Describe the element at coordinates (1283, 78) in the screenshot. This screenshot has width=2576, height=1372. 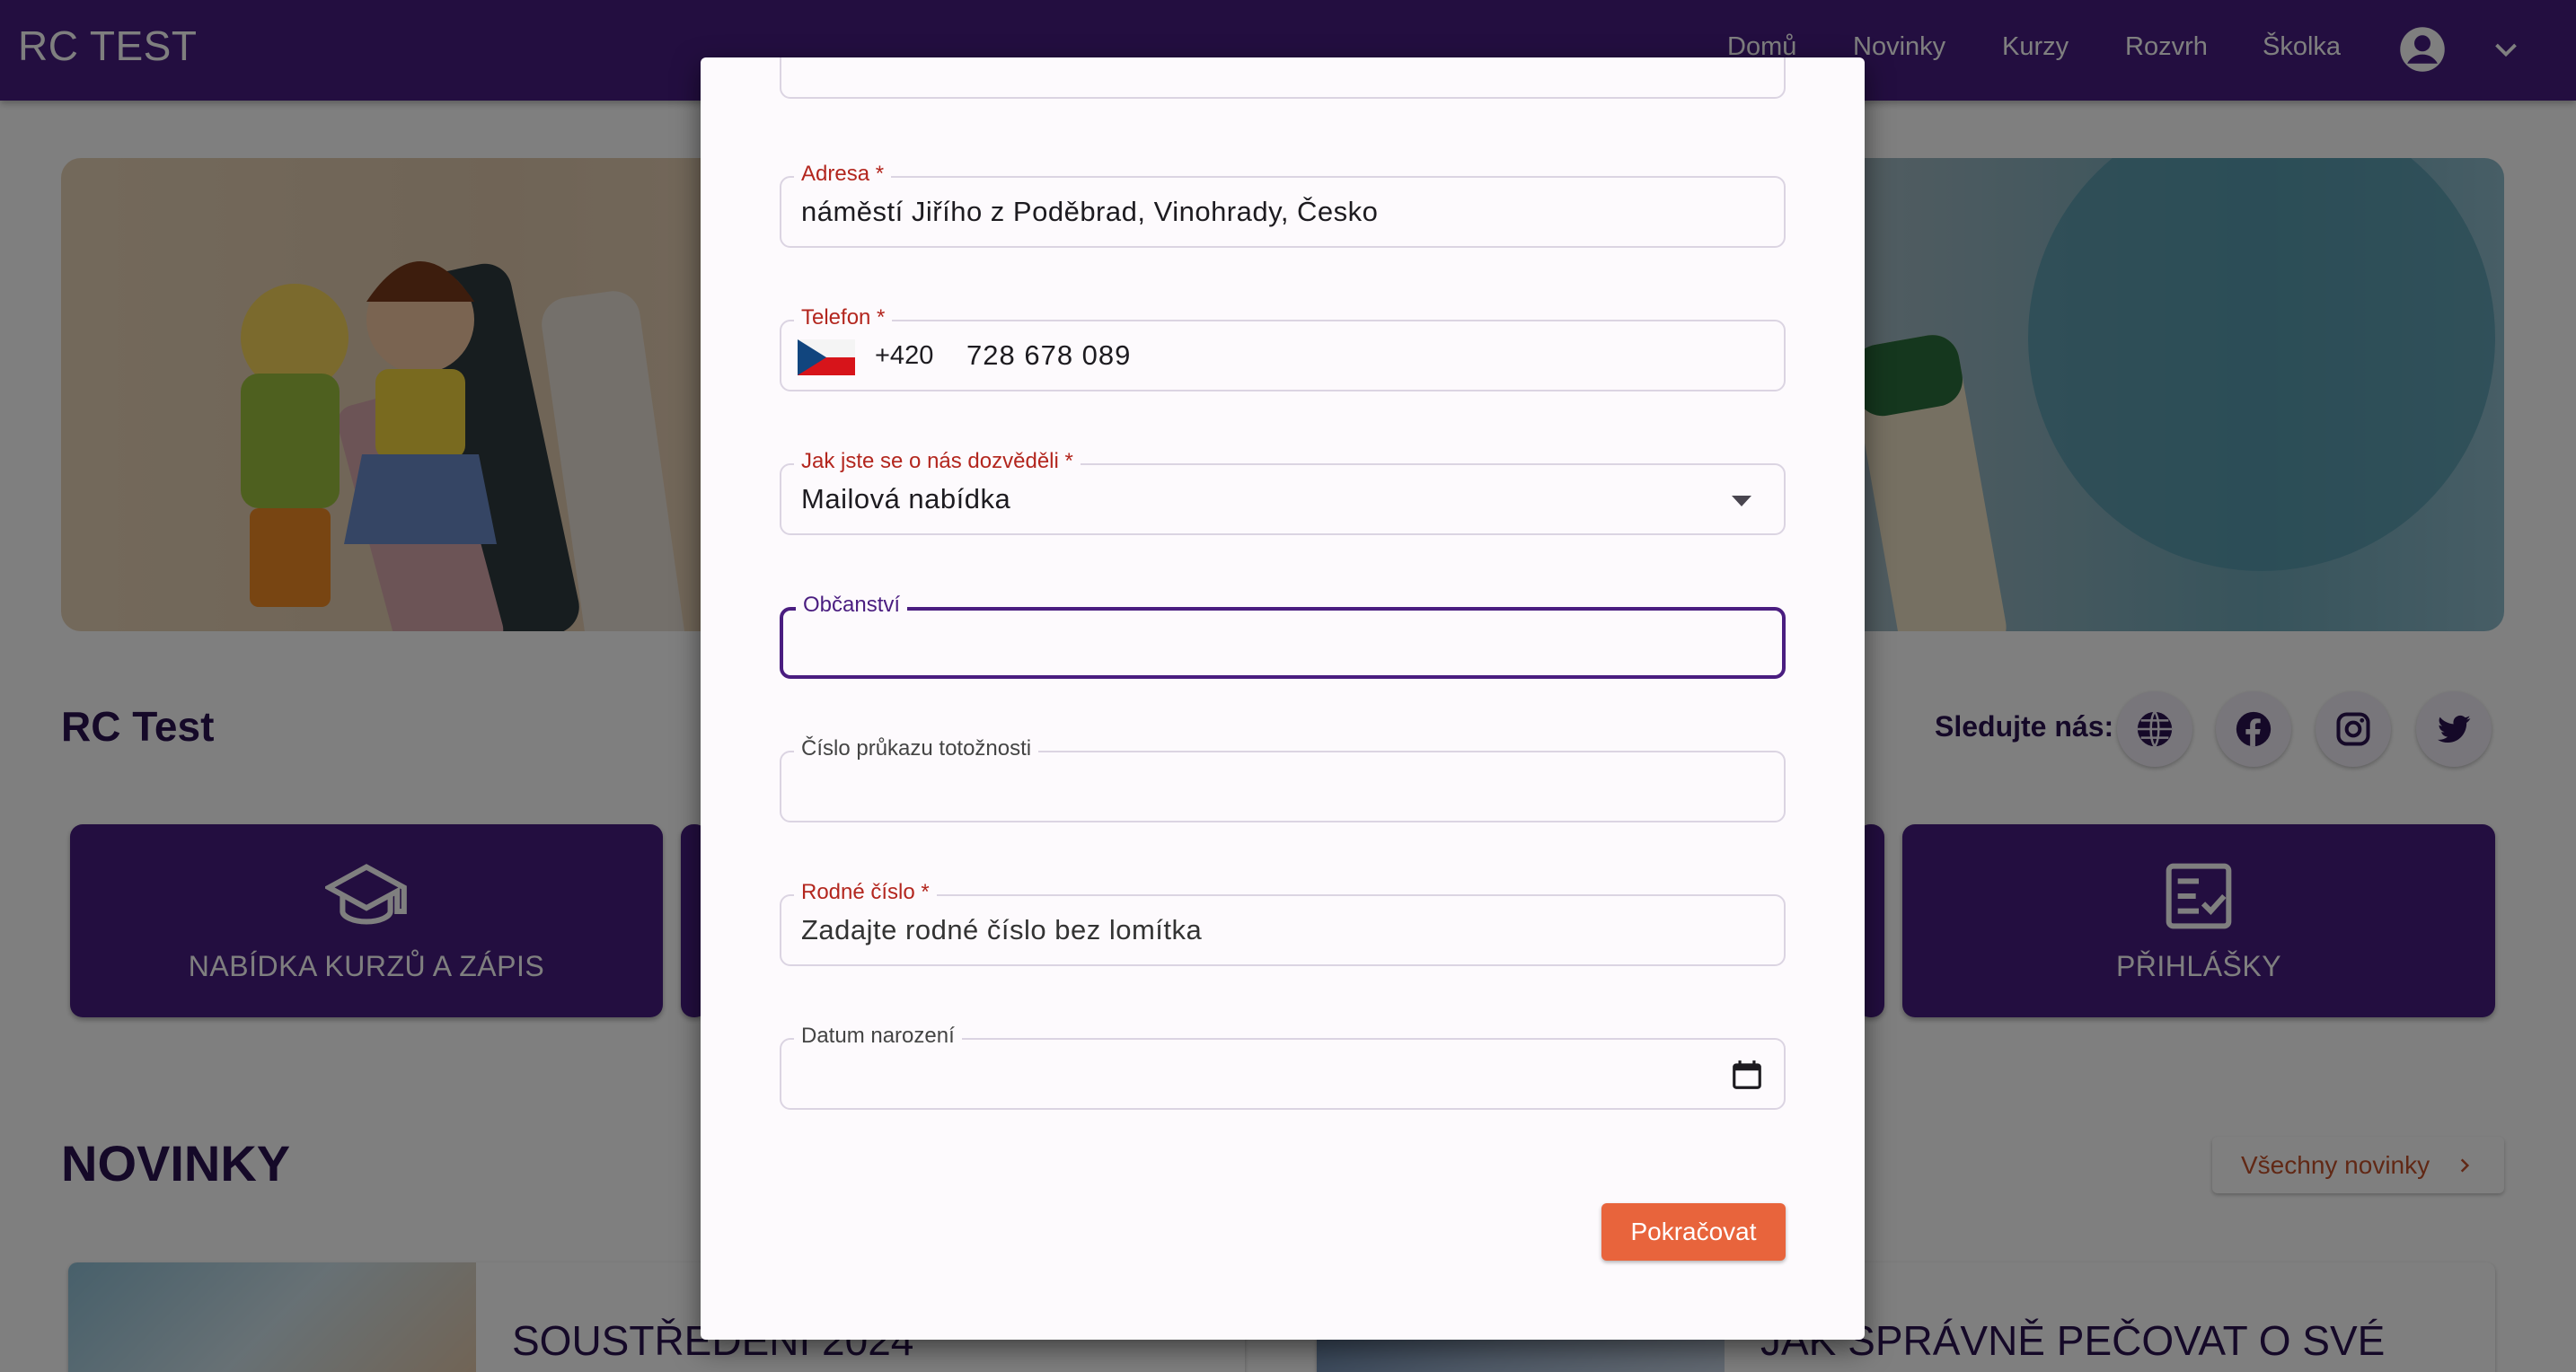
I see `previous-field` at that location.